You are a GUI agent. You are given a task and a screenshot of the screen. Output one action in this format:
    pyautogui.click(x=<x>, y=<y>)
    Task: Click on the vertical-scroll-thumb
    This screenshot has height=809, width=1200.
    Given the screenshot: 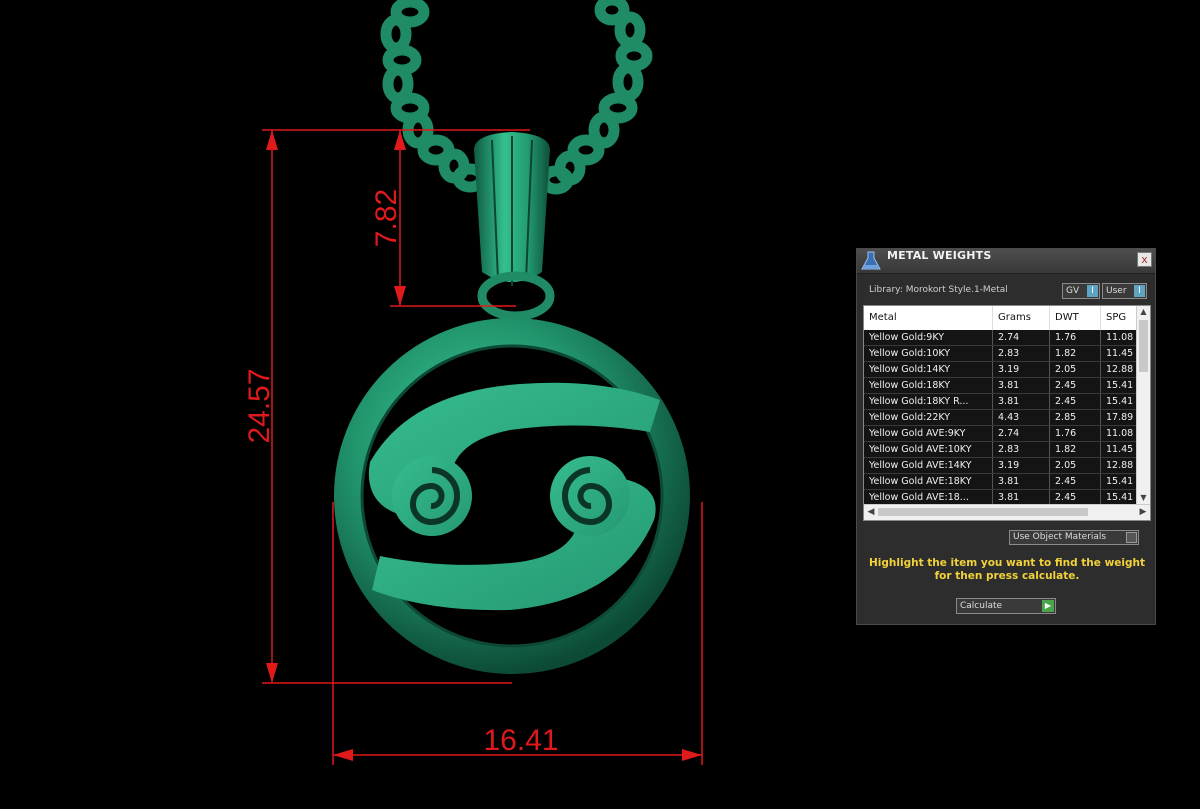 What is the action you would take?
    pyautogui.click(x=1143, y=346)
    